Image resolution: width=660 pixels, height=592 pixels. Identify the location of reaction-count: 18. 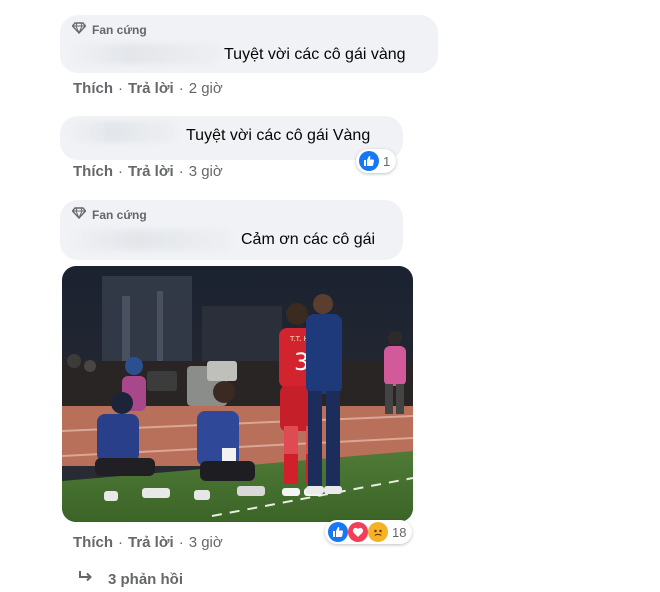
(399, 532).